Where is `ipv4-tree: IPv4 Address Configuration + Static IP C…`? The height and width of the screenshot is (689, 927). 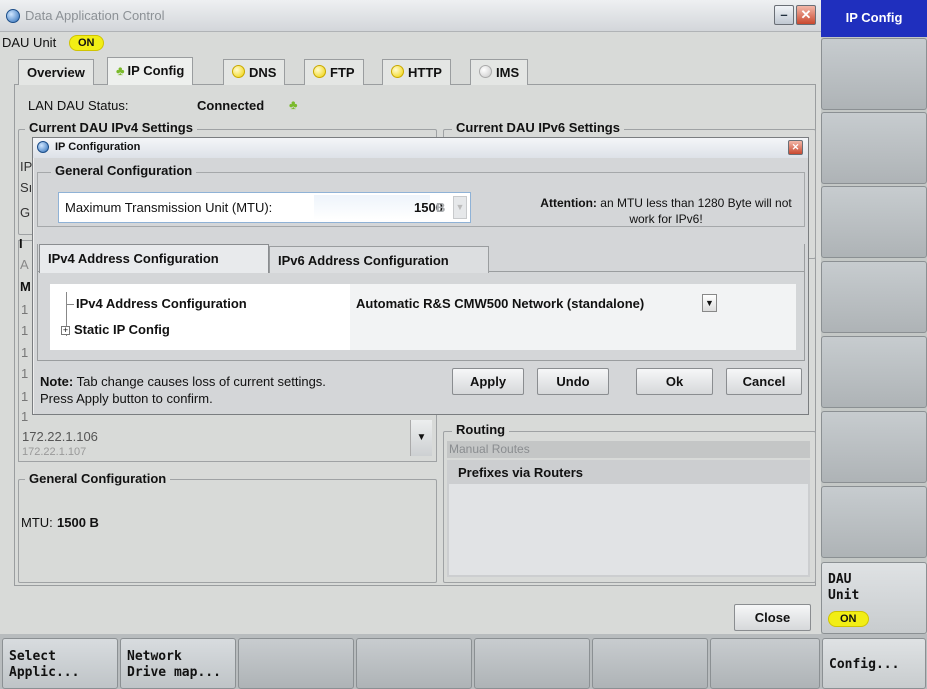
ipv4-tree: IPv4 Address Configuration + Static IP C… is located at coordinates (423, 317).